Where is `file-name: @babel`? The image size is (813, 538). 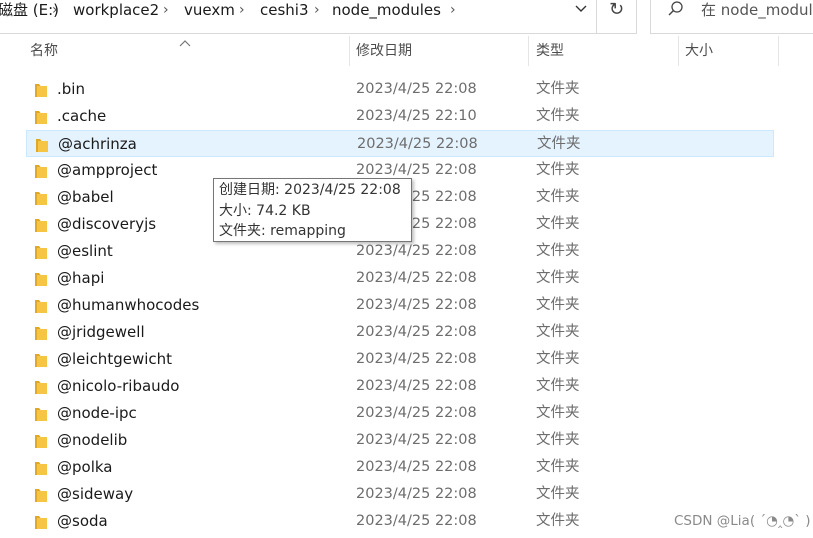 file-name: @babel is located at coordinates (85, 197).